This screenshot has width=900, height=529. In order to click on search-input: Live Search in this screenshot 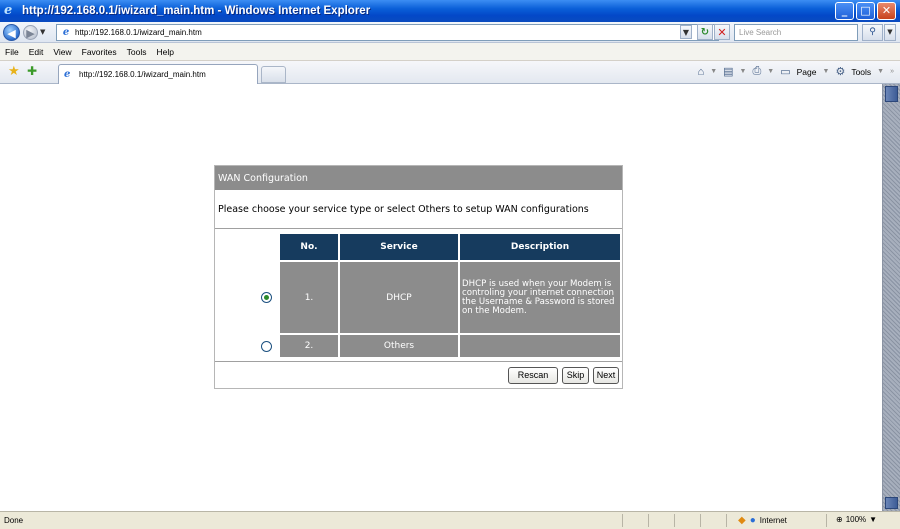, I will do `click(796, 32)`.